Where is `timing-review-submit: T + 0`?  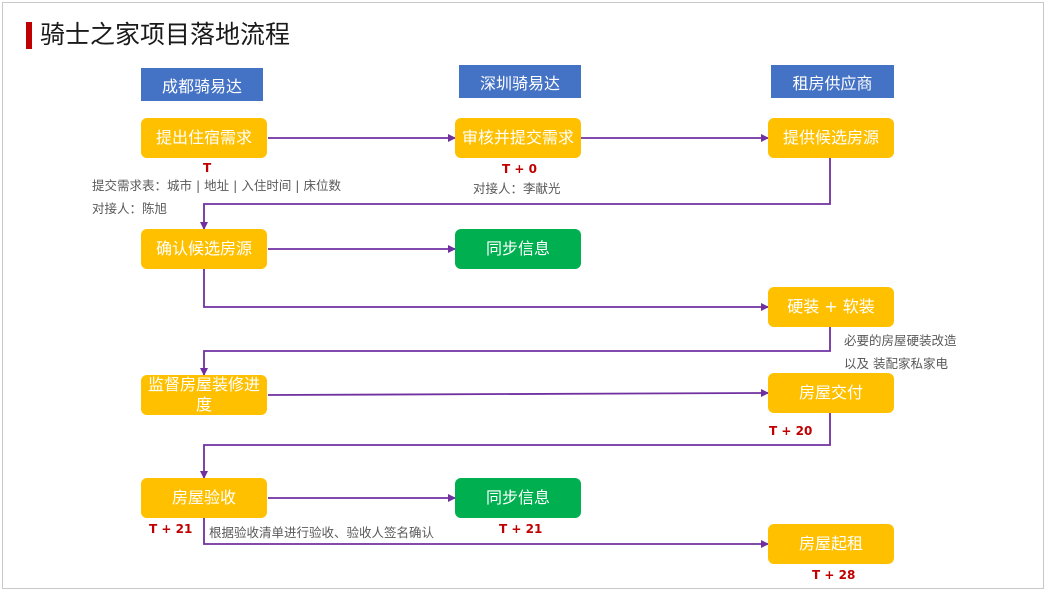 timing-review-submit: T + 0 is located at coordinates (519, 169).